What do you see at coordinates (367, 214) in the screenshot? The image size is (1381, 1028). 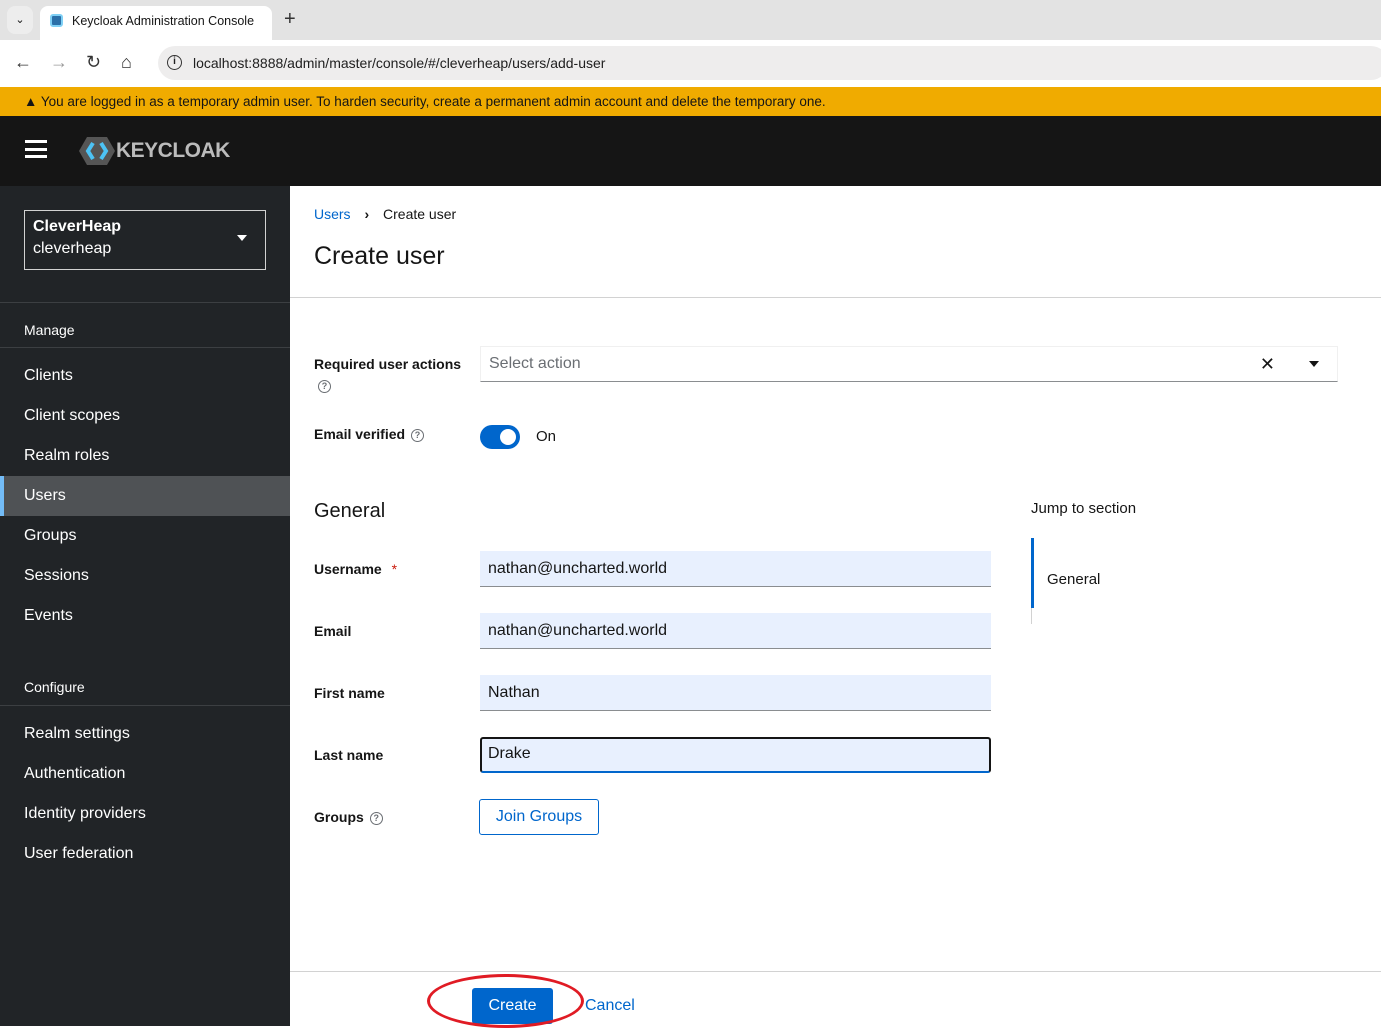 I see `chevron-right-icon: ›` at bounding box center [367, 214].